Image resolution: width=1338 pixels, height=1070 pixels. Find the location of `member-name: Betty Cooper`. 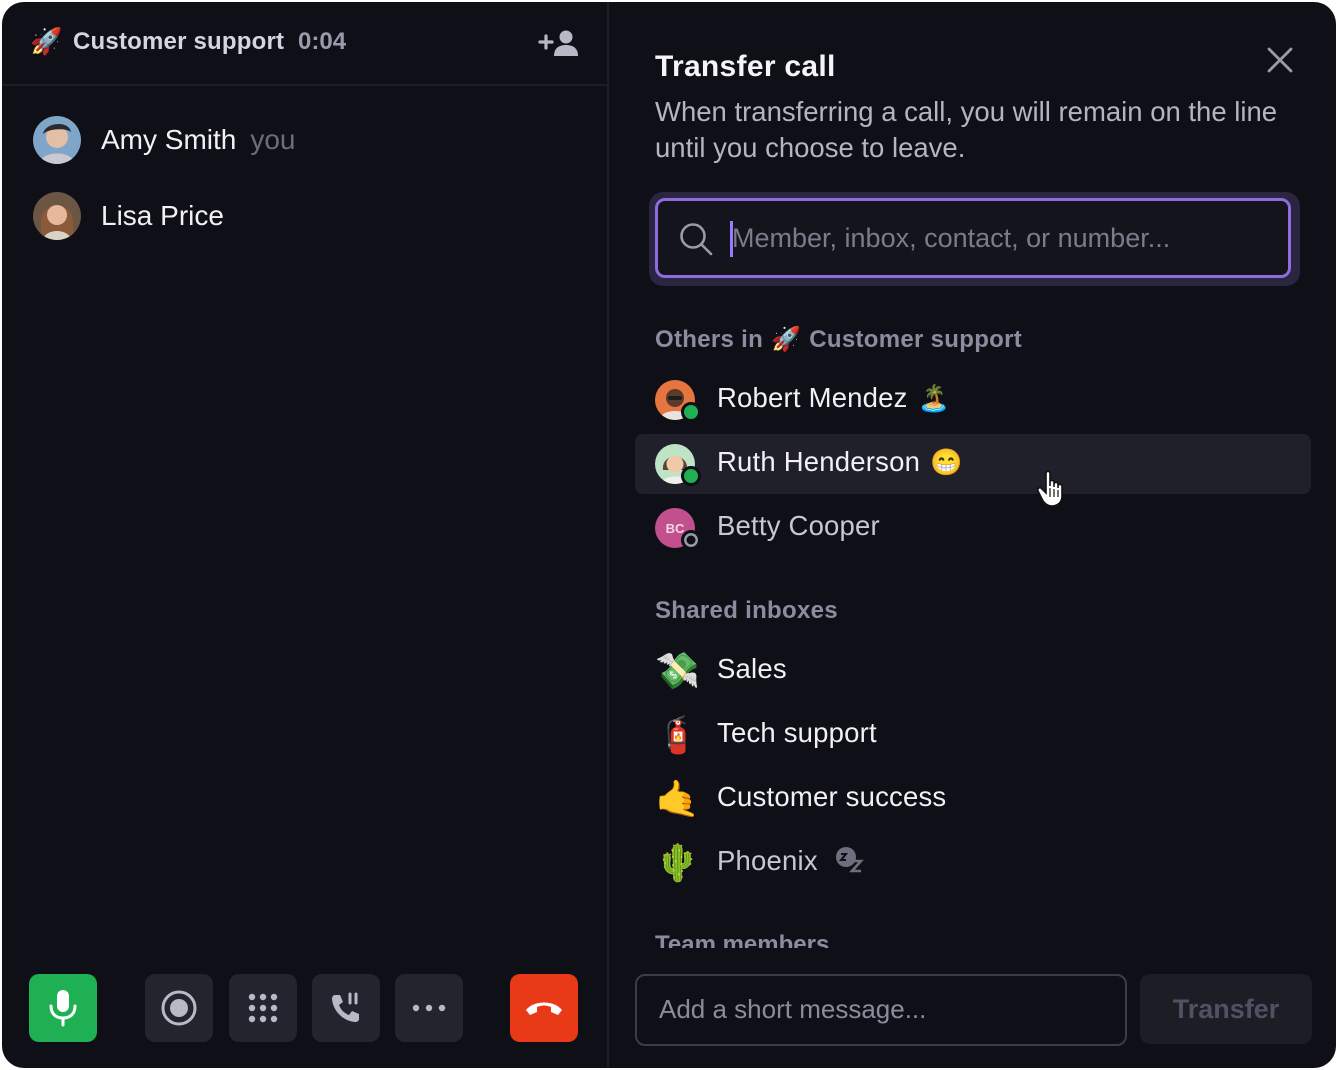

member-name: Betty Cooper is located at coordinates (798, 525).